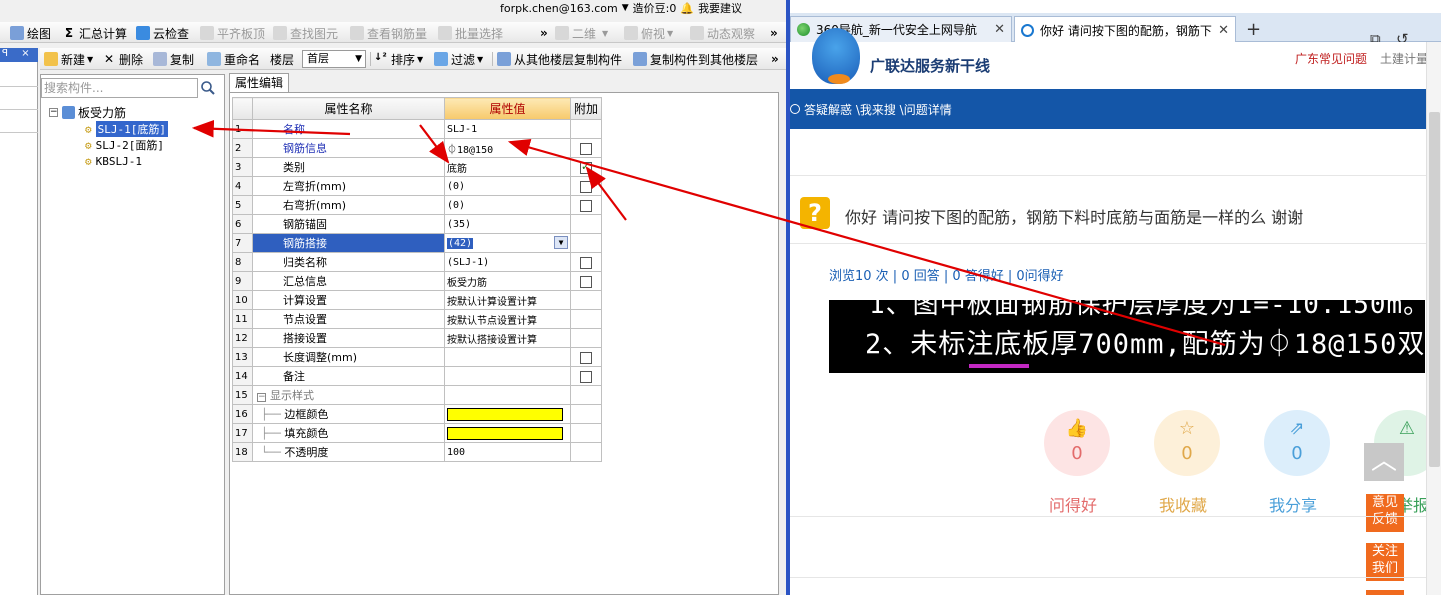 This screenshot has height=595, width=1441. I want to click on property-row: 6 钢筋锚固 (35), so click(417, 224).